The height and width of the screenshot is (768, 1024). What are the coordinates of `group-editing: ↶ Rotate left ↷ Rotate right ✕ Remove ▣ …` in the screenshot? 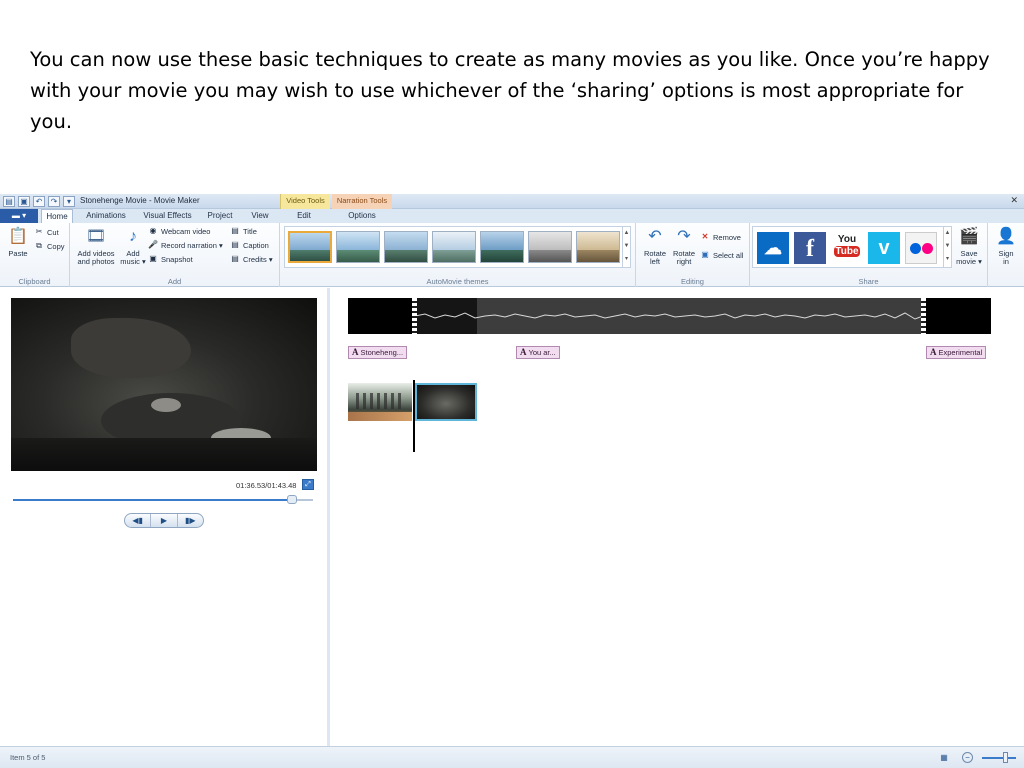 It's located at (693, 255).